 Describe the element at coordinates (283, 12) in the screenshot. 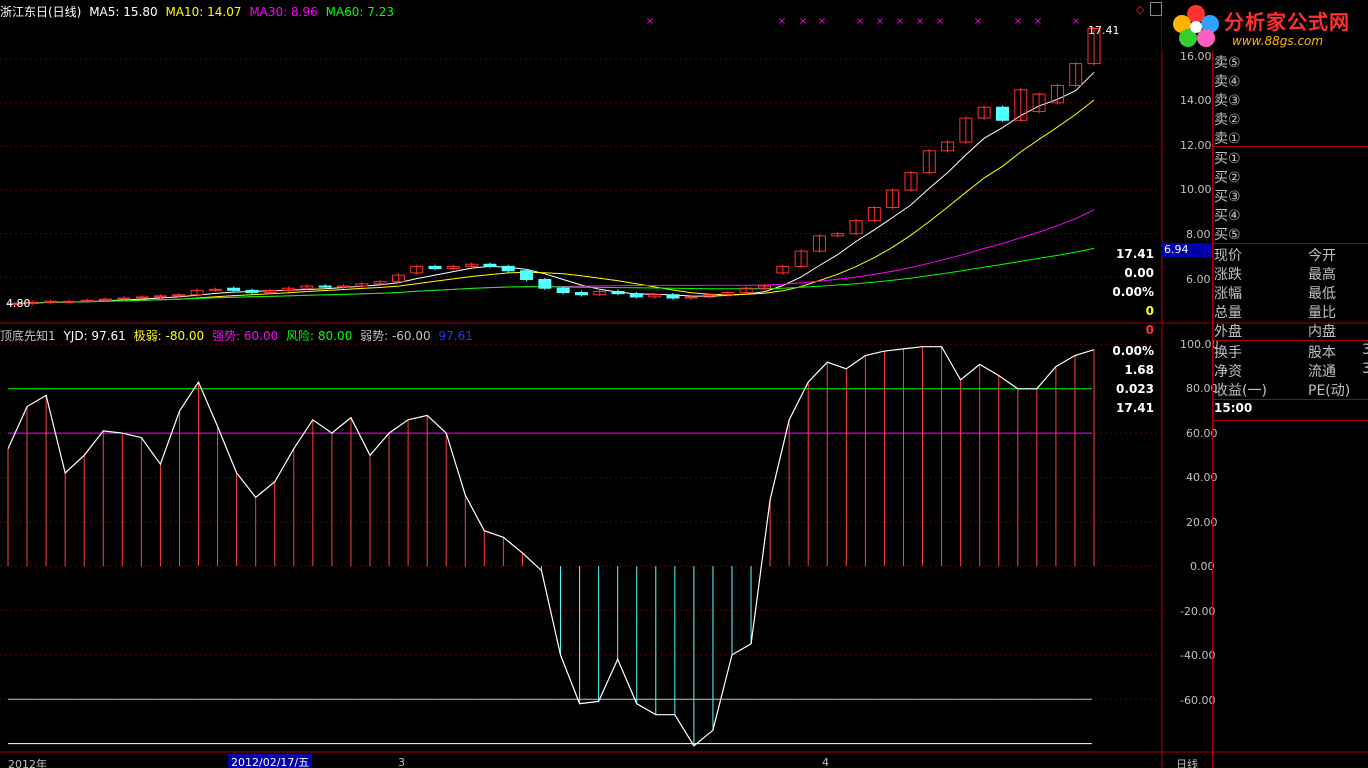

I see `ma30-label: MA30: 8.96` at that location.